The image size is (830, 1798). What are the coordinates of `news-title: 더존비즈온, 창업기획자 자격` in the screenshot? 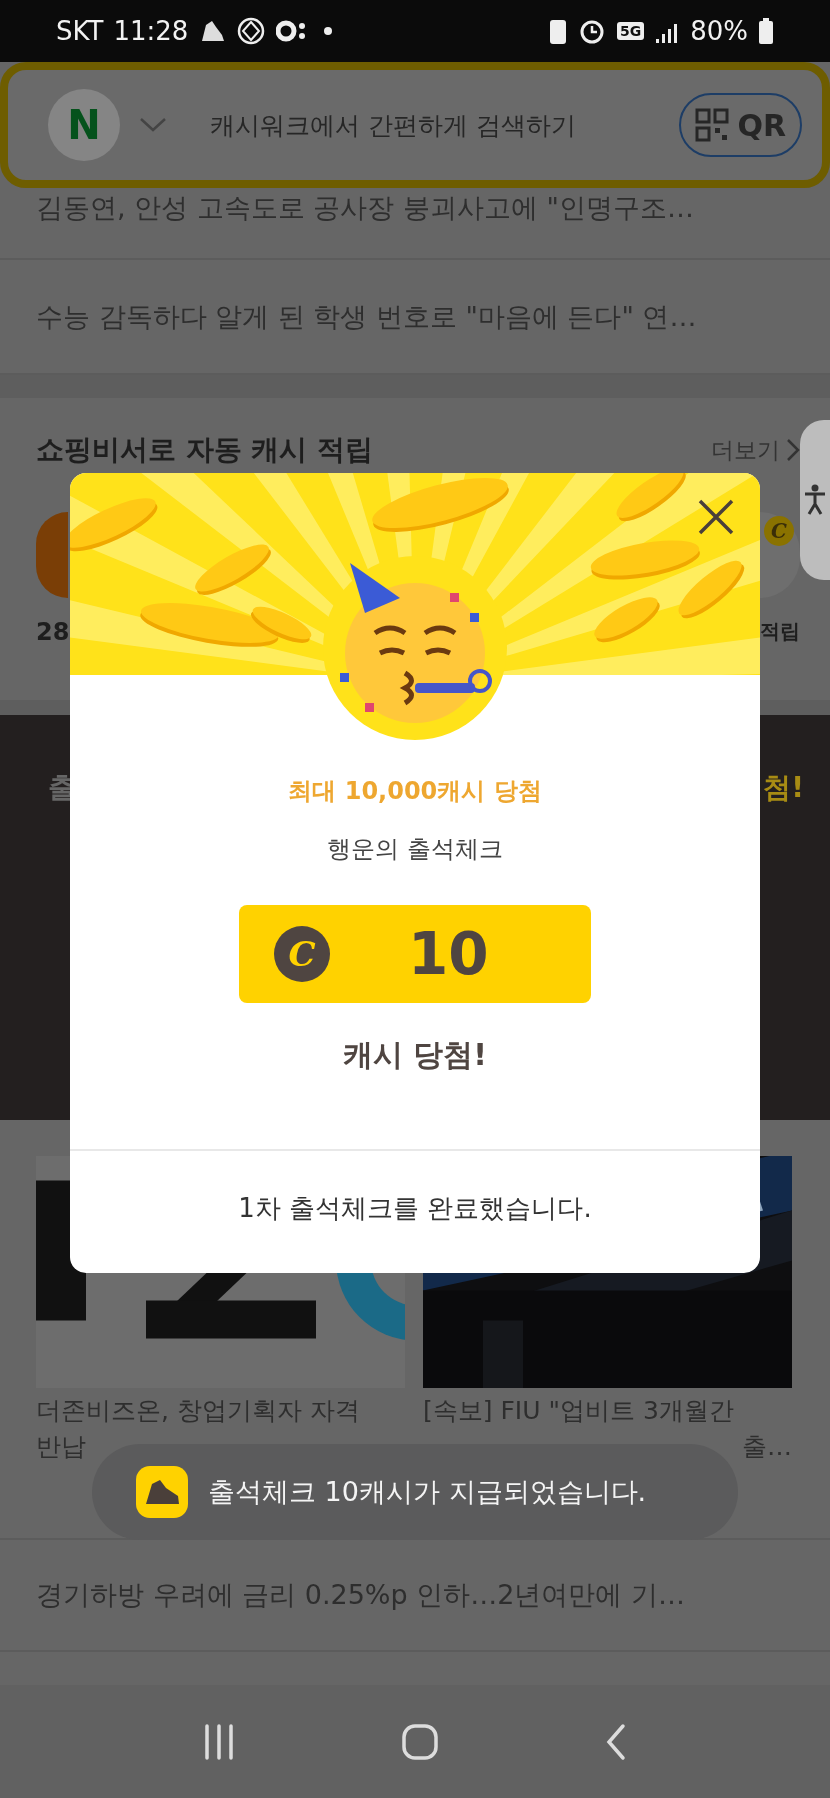 It's located at (198, 1411).